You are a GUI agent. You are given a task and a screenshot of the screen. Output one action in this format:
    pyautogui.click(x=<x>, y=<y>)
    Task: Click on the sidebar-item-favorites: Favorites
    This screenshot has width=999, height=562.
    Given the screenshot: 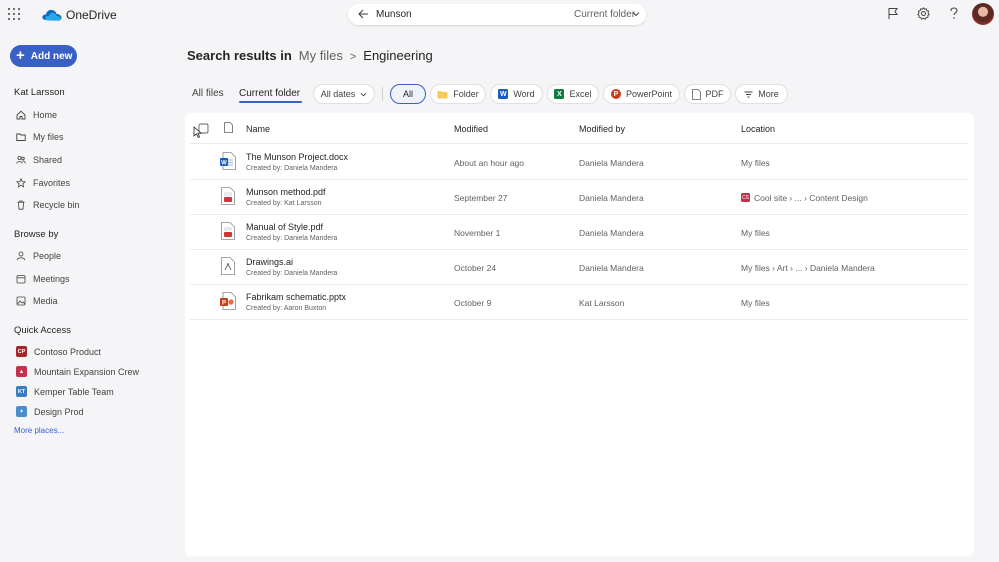 What is the action you would take?
    pyautogui.click(x=43, y=183)
    